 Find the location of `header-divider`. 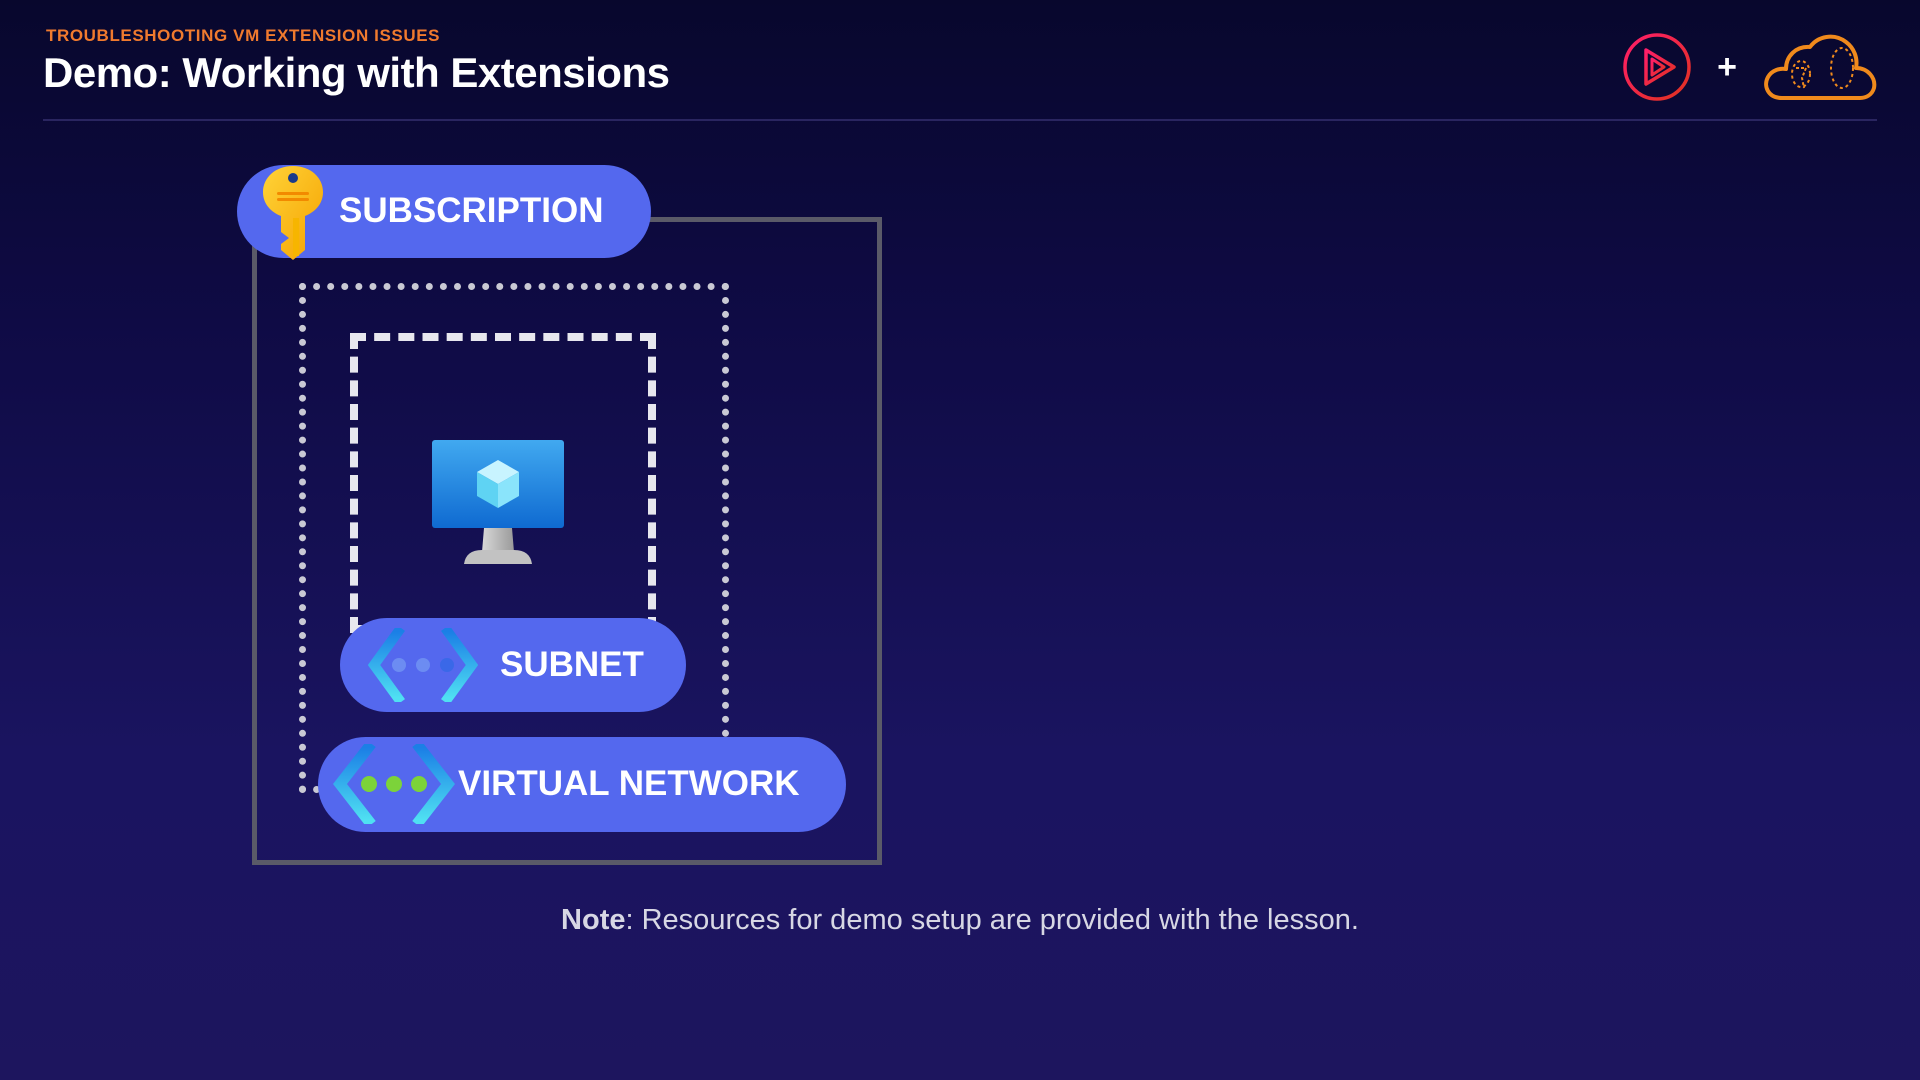

header-divider is located at coordinates (960, 120).